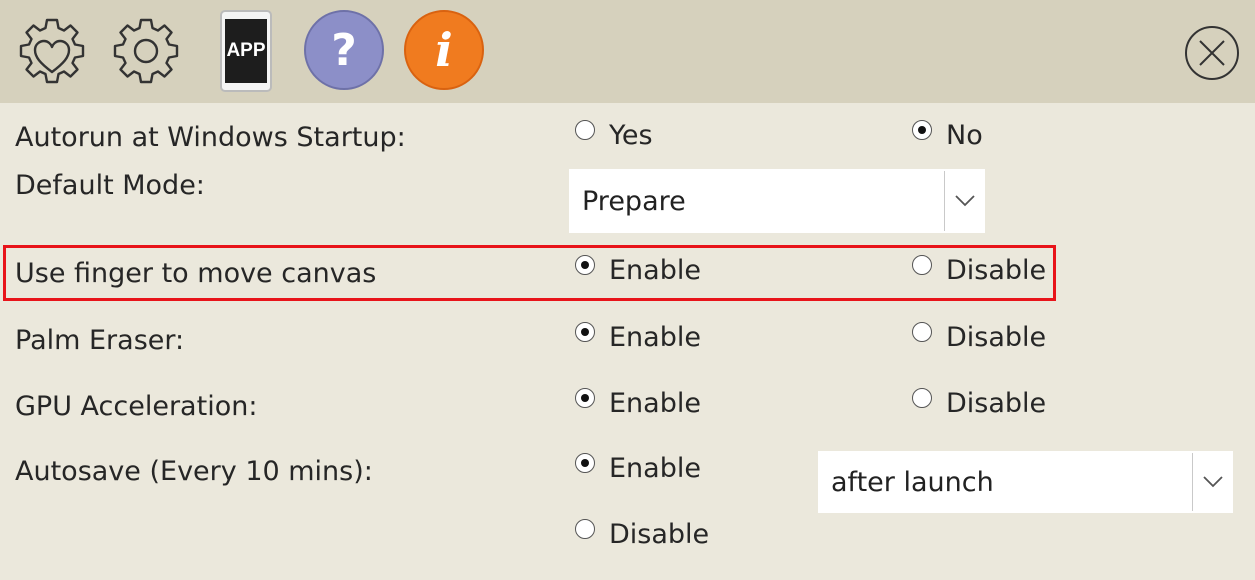 The height and width of the screenshot is (580, 1255). I want to click on close-icon, so click(1212, 53).